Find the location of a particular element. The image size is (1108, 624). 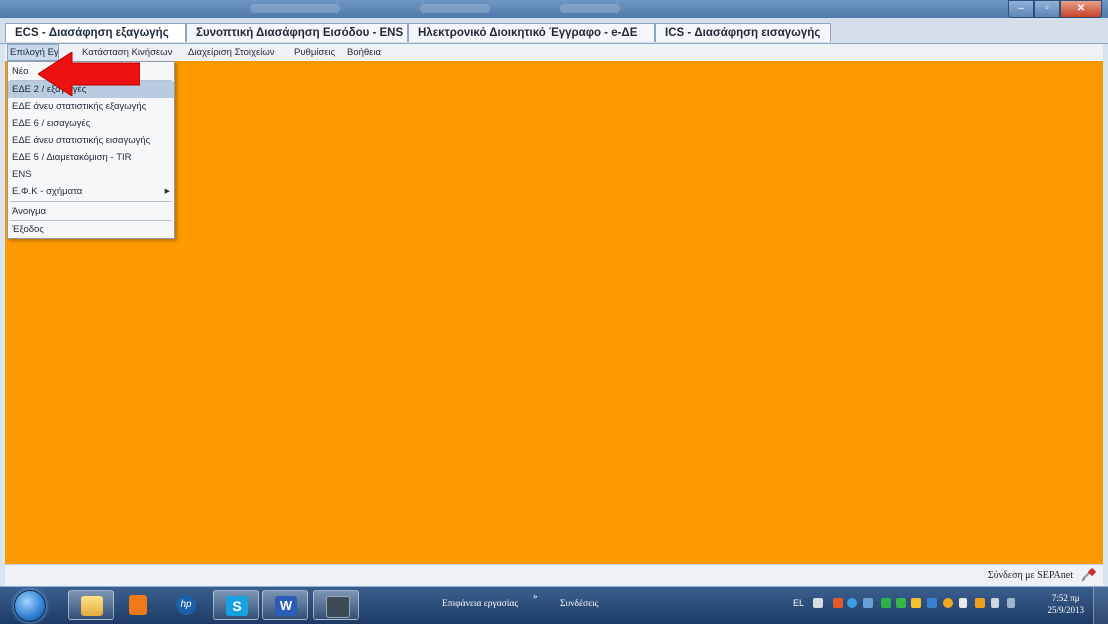

clock: 7:52 πμ 25/9/2013 is located at coordinates (1065, 604).